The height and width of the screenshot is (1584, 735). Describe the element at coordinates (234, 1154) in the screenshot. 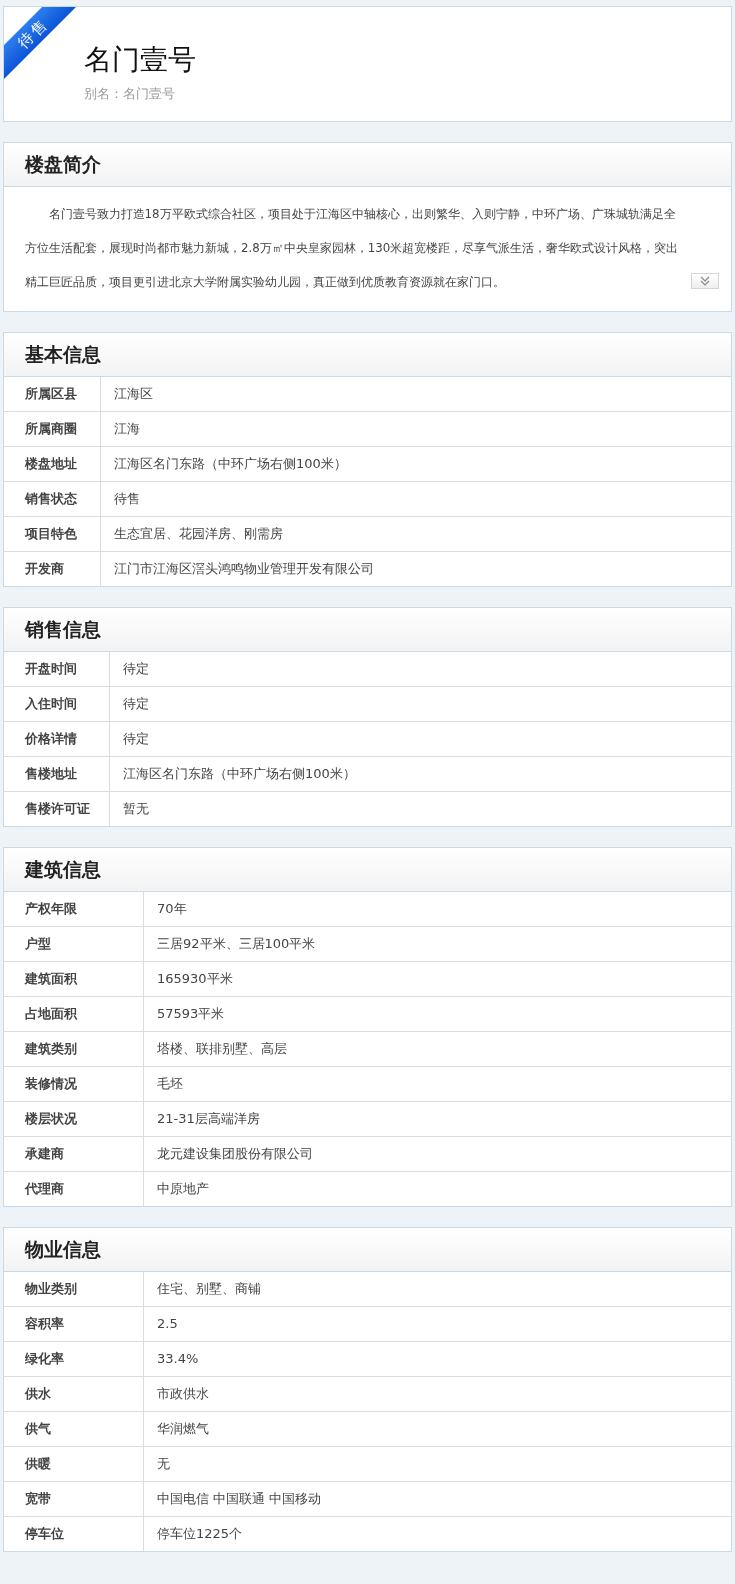

I see `field-value: 龙元建设集团股份有限公司` at that location.